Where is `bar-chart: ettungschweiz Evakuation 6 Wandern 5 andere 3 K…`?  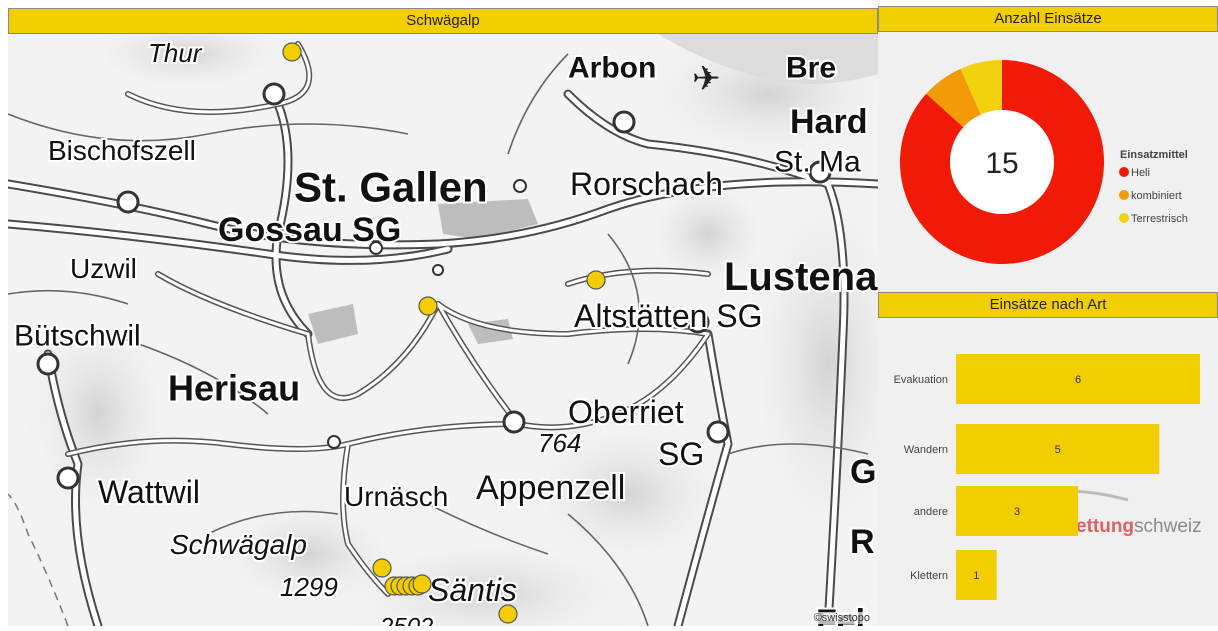 bar-chart: ettungschweiz Evakuation 6 Wandern 5 andere 3 K… is located at coordinates (1048, 472).